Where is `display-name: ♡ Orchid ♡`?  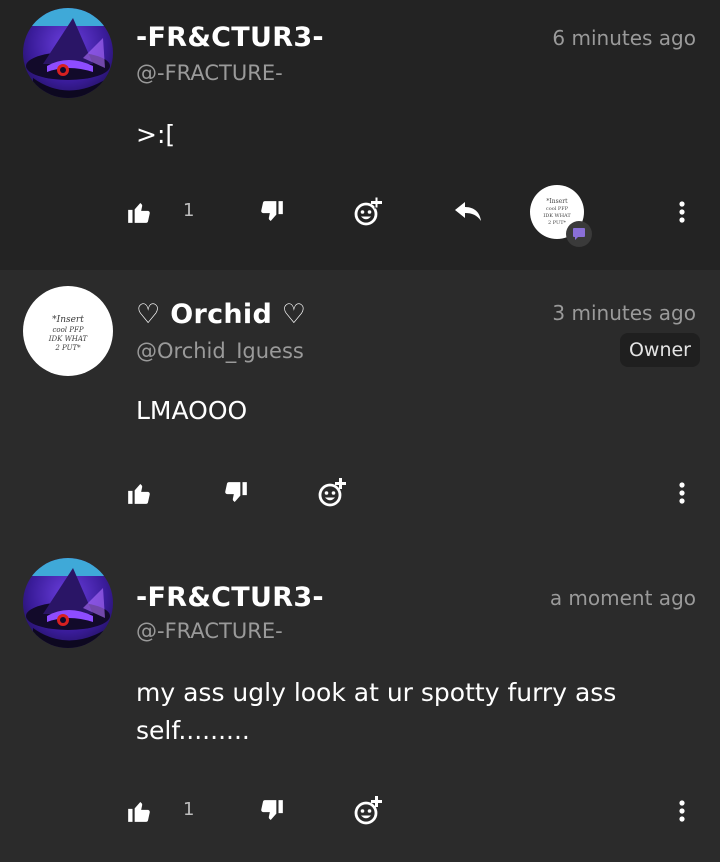 display-name: ♡ Orchid ♡ is located at coordinates (221, 314).